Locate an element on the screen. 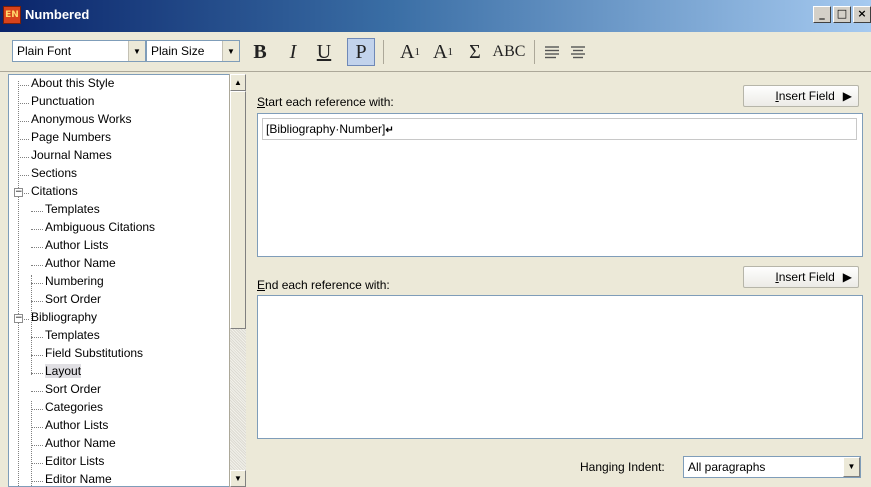 This screenshot has width=871, height=487. tree-item-label: Journal Names is located at coordinates (71, 155).